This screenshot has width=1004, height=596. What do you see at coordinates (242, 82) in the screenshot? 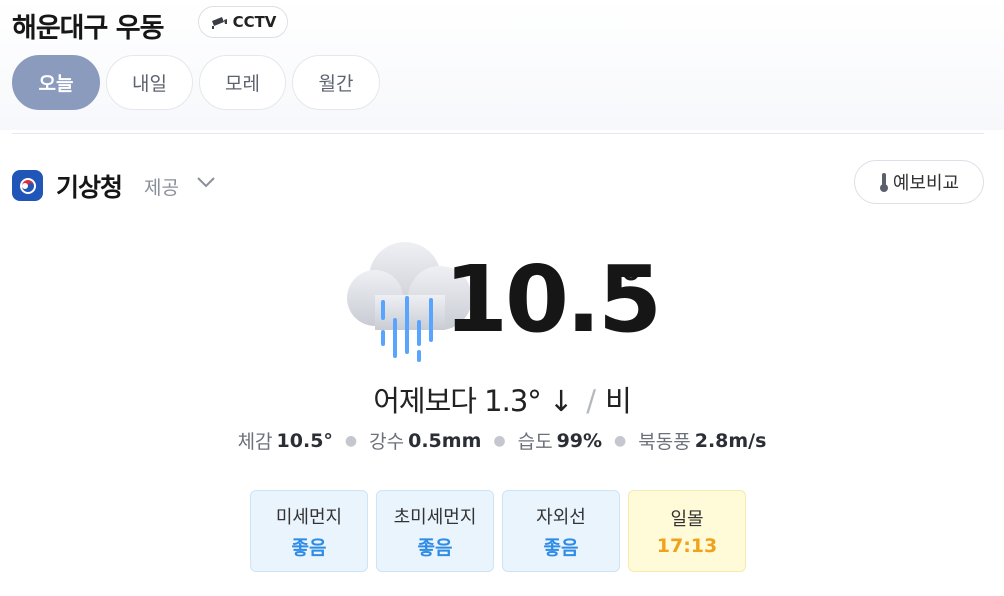
I see `tab-day-after: 모레` at bounding box center [242, 82].